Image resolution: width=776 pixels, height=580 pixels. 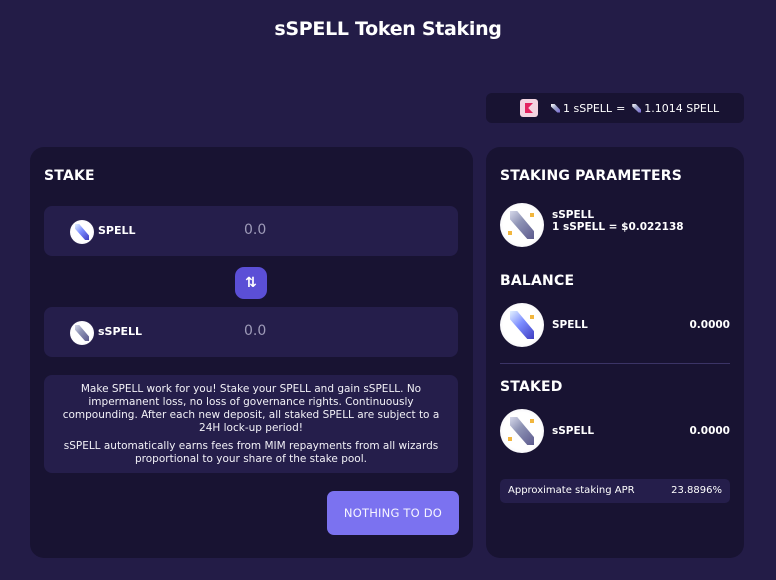 I want to click on from-token-row: SPELL 0.0, so click(x=251, y=231).